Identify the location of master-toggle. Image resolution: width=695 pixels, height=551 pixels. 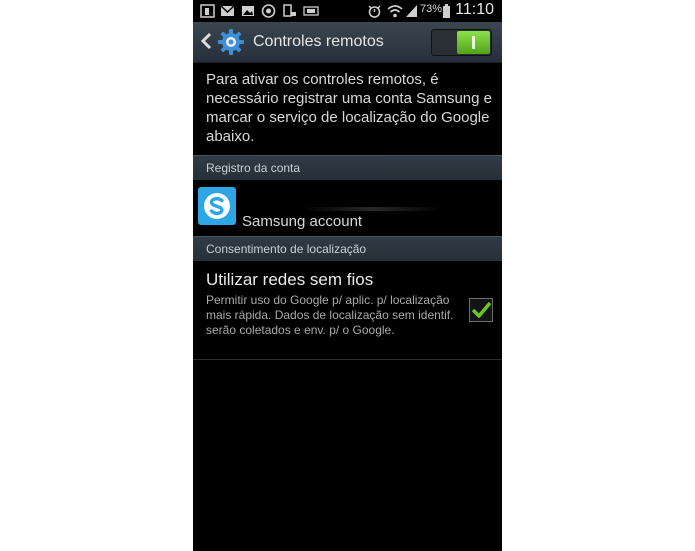
(461, 42).